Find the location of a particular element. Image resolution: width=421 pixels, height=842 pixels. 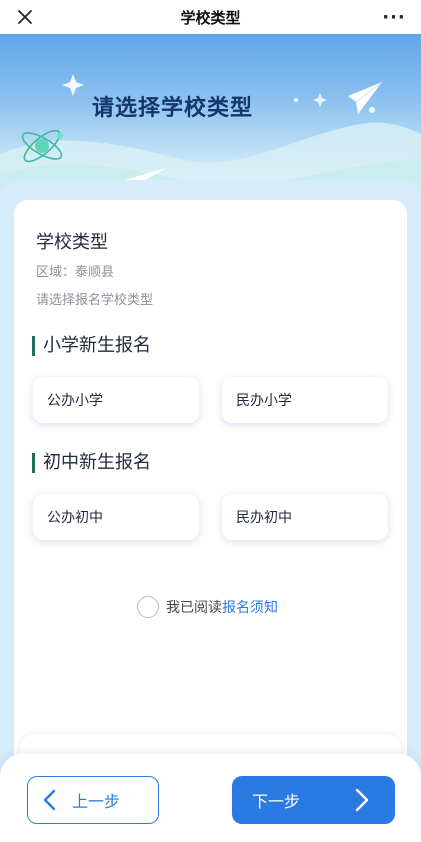

option-private-junior: 民办初中 is located at coordinates (305, 517).